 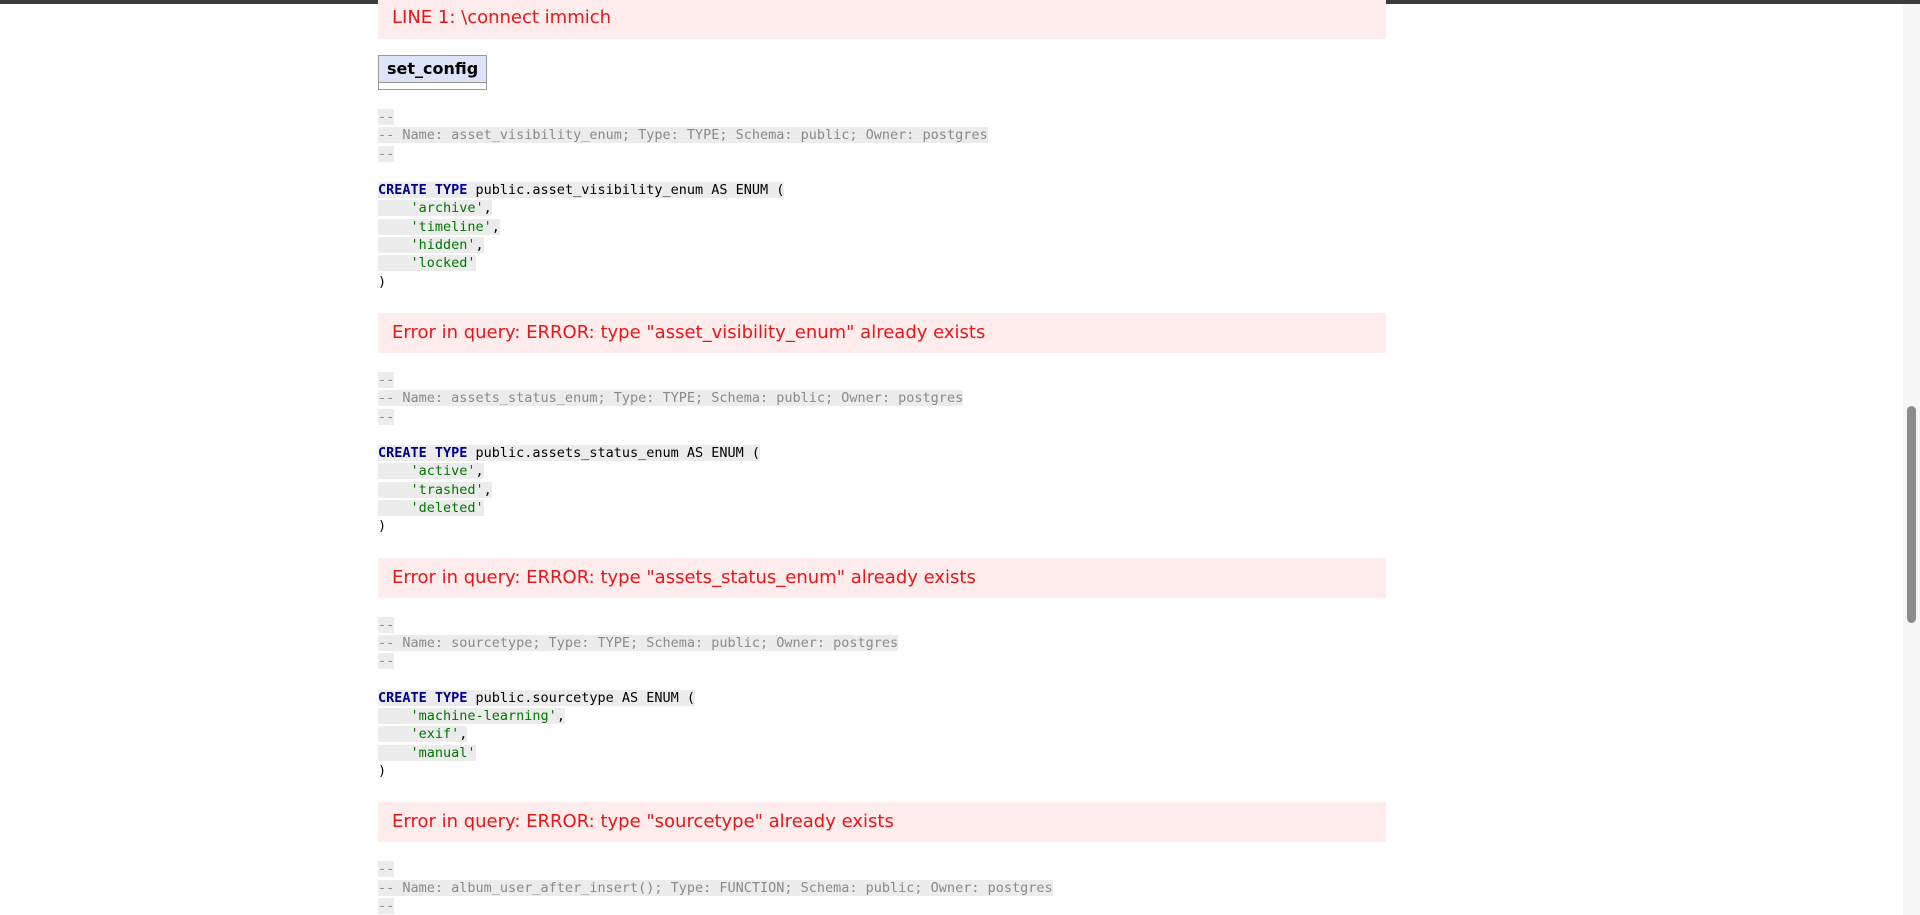 What do you see at coordinates (447, 208) in the screenshot?
I see `sql-string: 'archive'` at bounding box center [447, 208].